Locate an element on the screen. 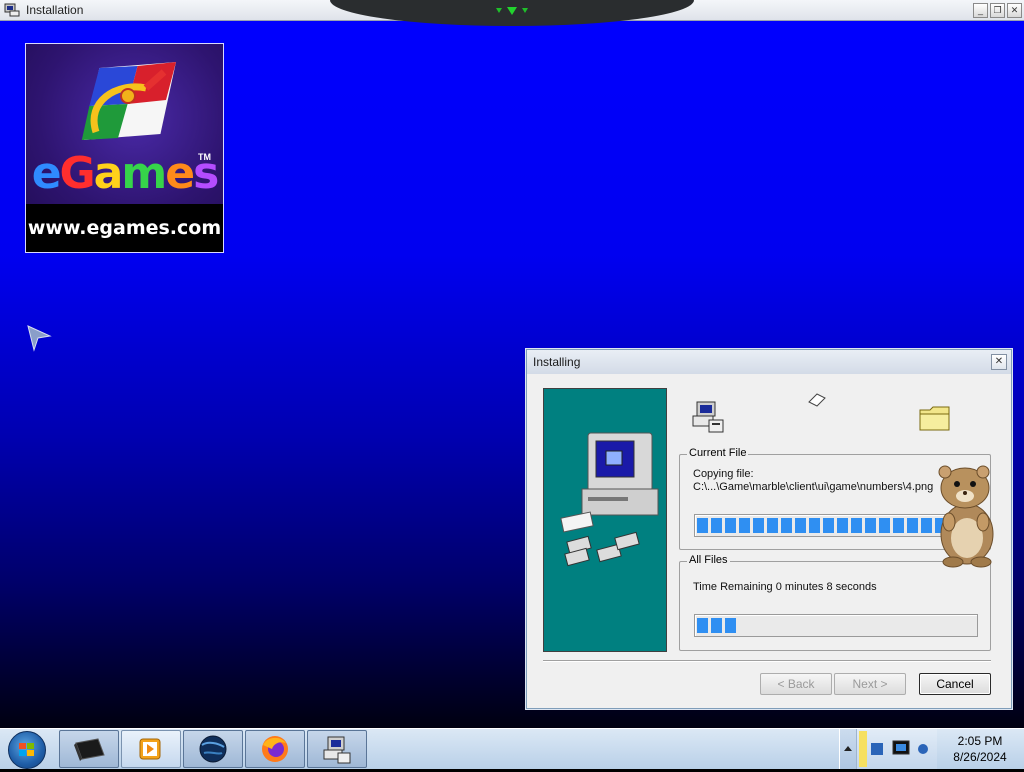 This screenshot has width=1024, height=772. setup-illustration-panel is located at coordinates (605, 520).